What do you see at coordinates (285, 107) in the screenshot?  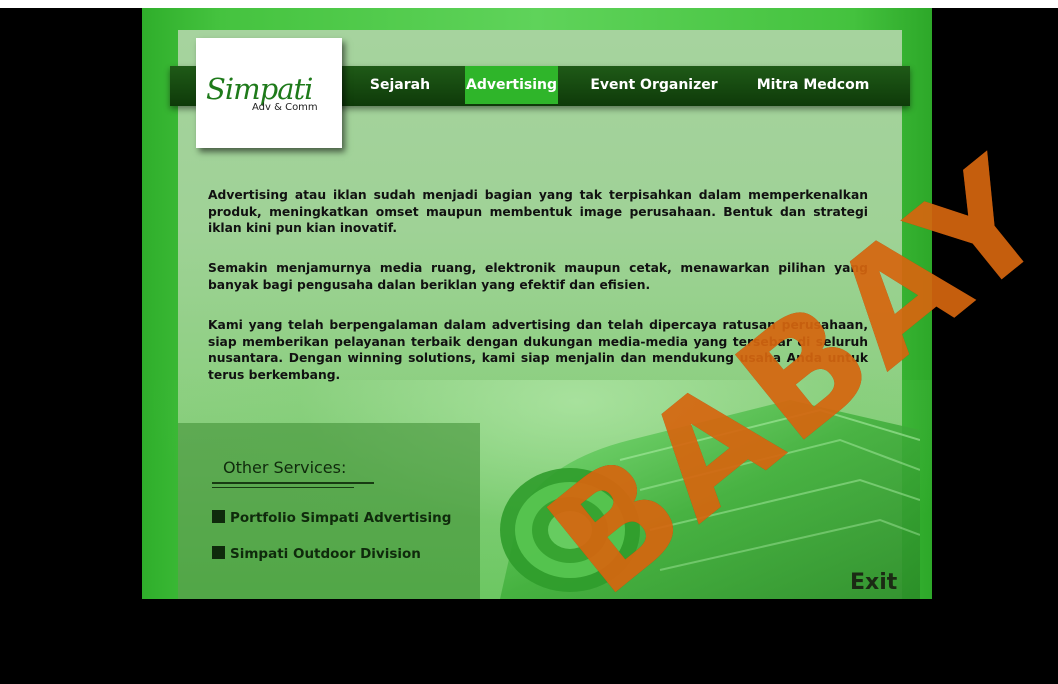 I see `logo-subtitle: Adv & Comm` at bounding box center [285, 107].